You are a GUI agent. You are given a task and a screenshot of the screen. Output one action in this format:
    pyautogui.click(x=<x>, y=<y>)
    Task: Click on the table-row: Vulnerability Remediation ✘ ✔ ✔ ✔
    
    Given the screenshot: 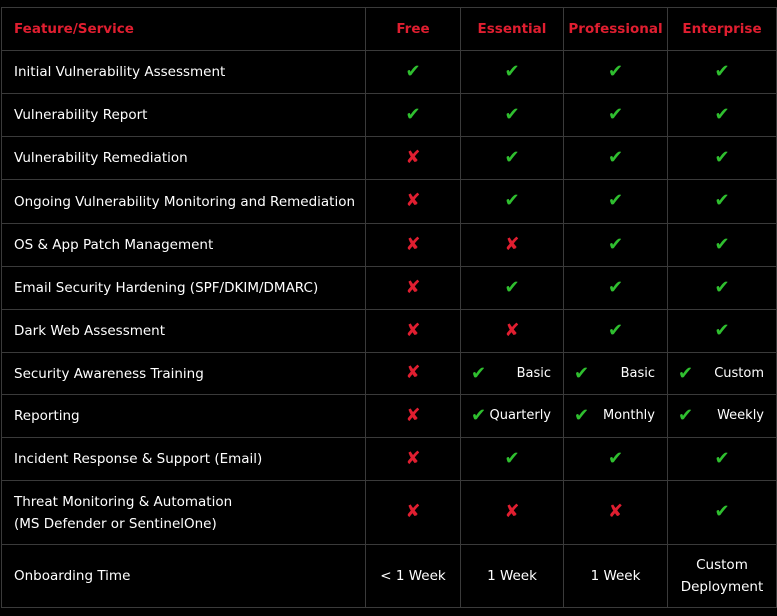 What is the action you would take?
    pyautogui.click(x=389, y=158)
    